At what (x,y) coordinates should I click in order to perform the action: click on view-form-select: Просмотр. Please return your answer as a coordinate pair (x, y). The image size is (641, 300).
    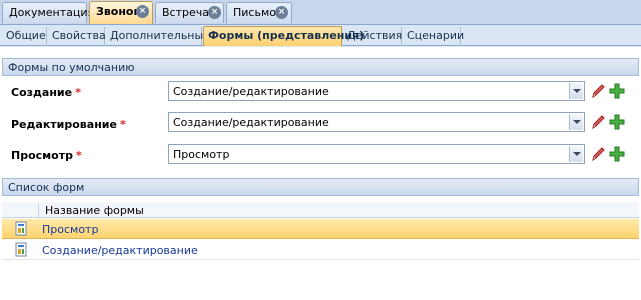
    Looking at the image, I should click on (376, 154).